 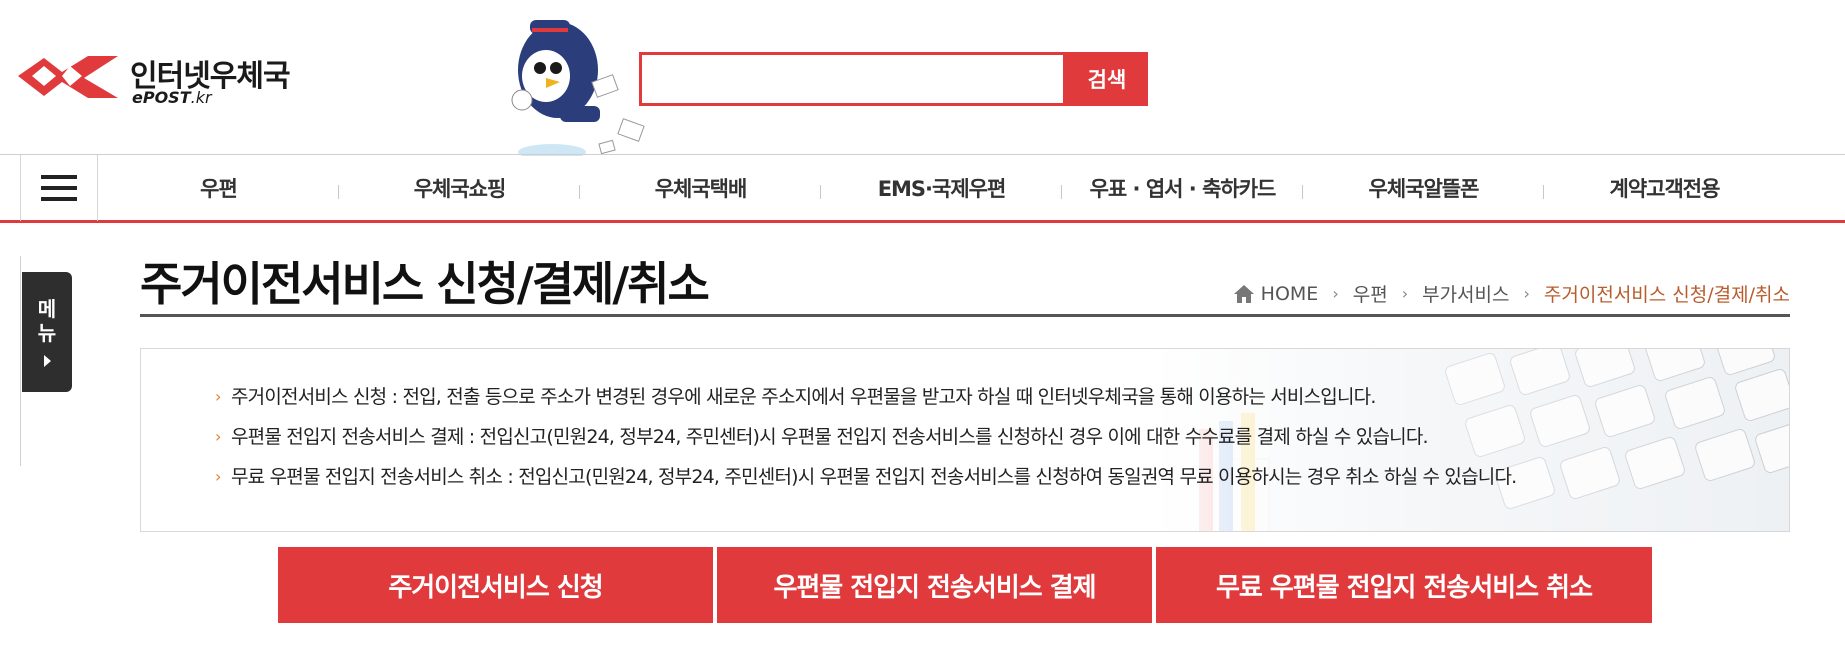 I want to click on page-title: 주거이전서비스 신청/결제/취소, so click(x=425, y=284).